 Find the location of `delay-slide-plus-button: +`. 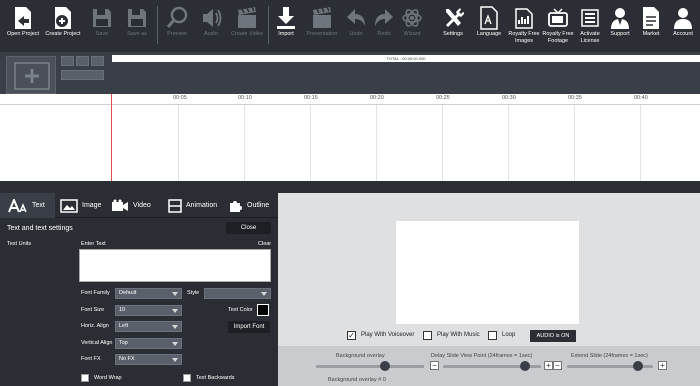

delay-slide-plus-button: + is located at coordinates (548, 365).